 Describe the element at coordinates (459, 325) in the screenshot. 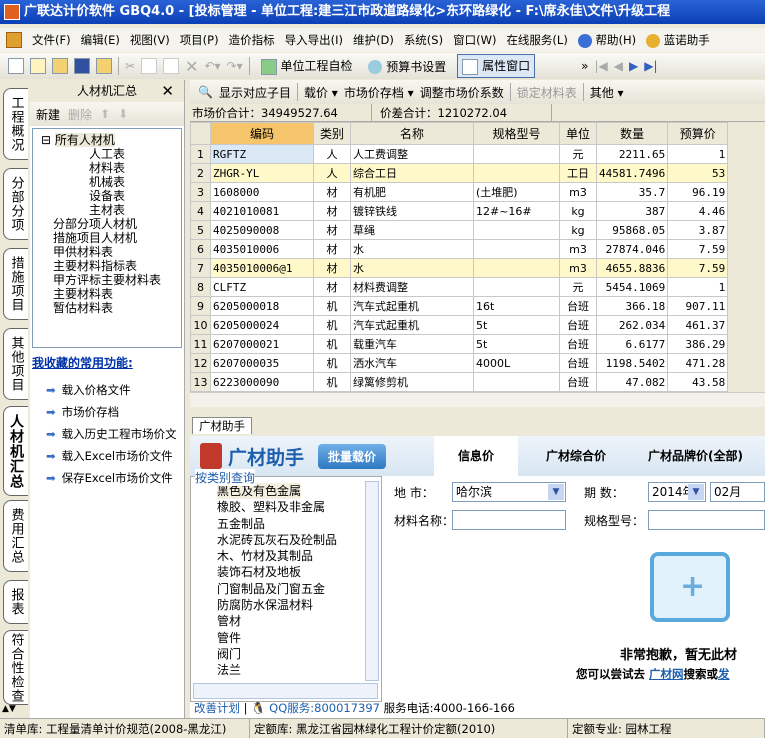

I see `table-row: 10 6205000024 机汽车式起重机 5t 台班 262.034 461.37` at that location.